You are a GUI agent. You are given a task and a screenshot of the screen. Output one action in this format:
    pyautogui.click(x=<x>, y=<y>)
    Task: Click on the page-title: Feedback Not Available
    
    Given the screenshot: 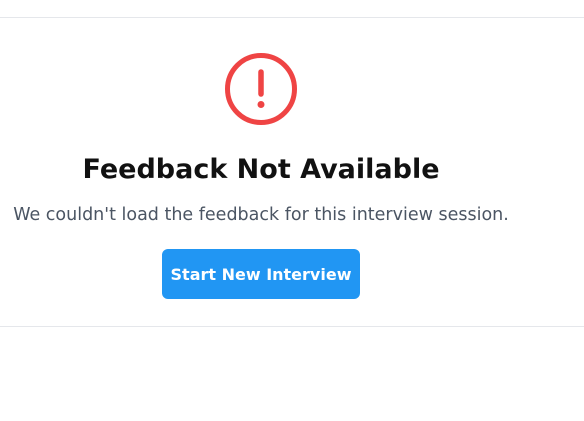 What is the action you would take?
    pyautogui.click(x=261, y=169)
    